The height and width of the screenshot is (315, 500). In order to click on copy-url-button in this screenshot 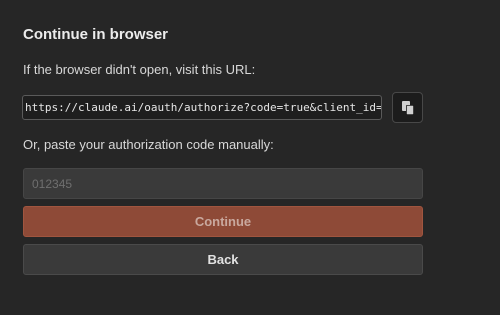, I will do `click(407, 107)`.